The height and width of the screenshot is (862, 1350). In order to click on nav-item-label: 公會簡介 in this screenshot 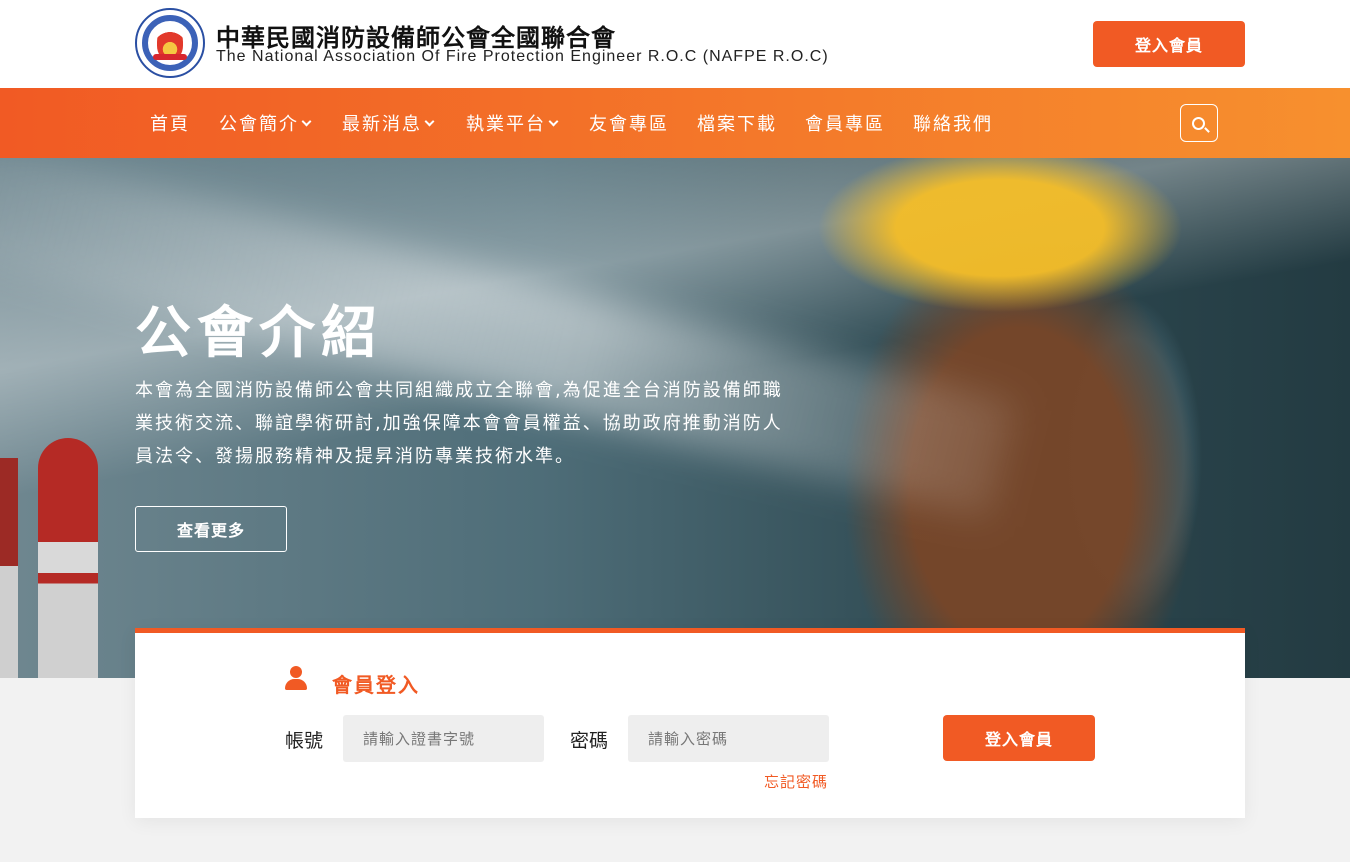, I will do `click(259, 124)`.